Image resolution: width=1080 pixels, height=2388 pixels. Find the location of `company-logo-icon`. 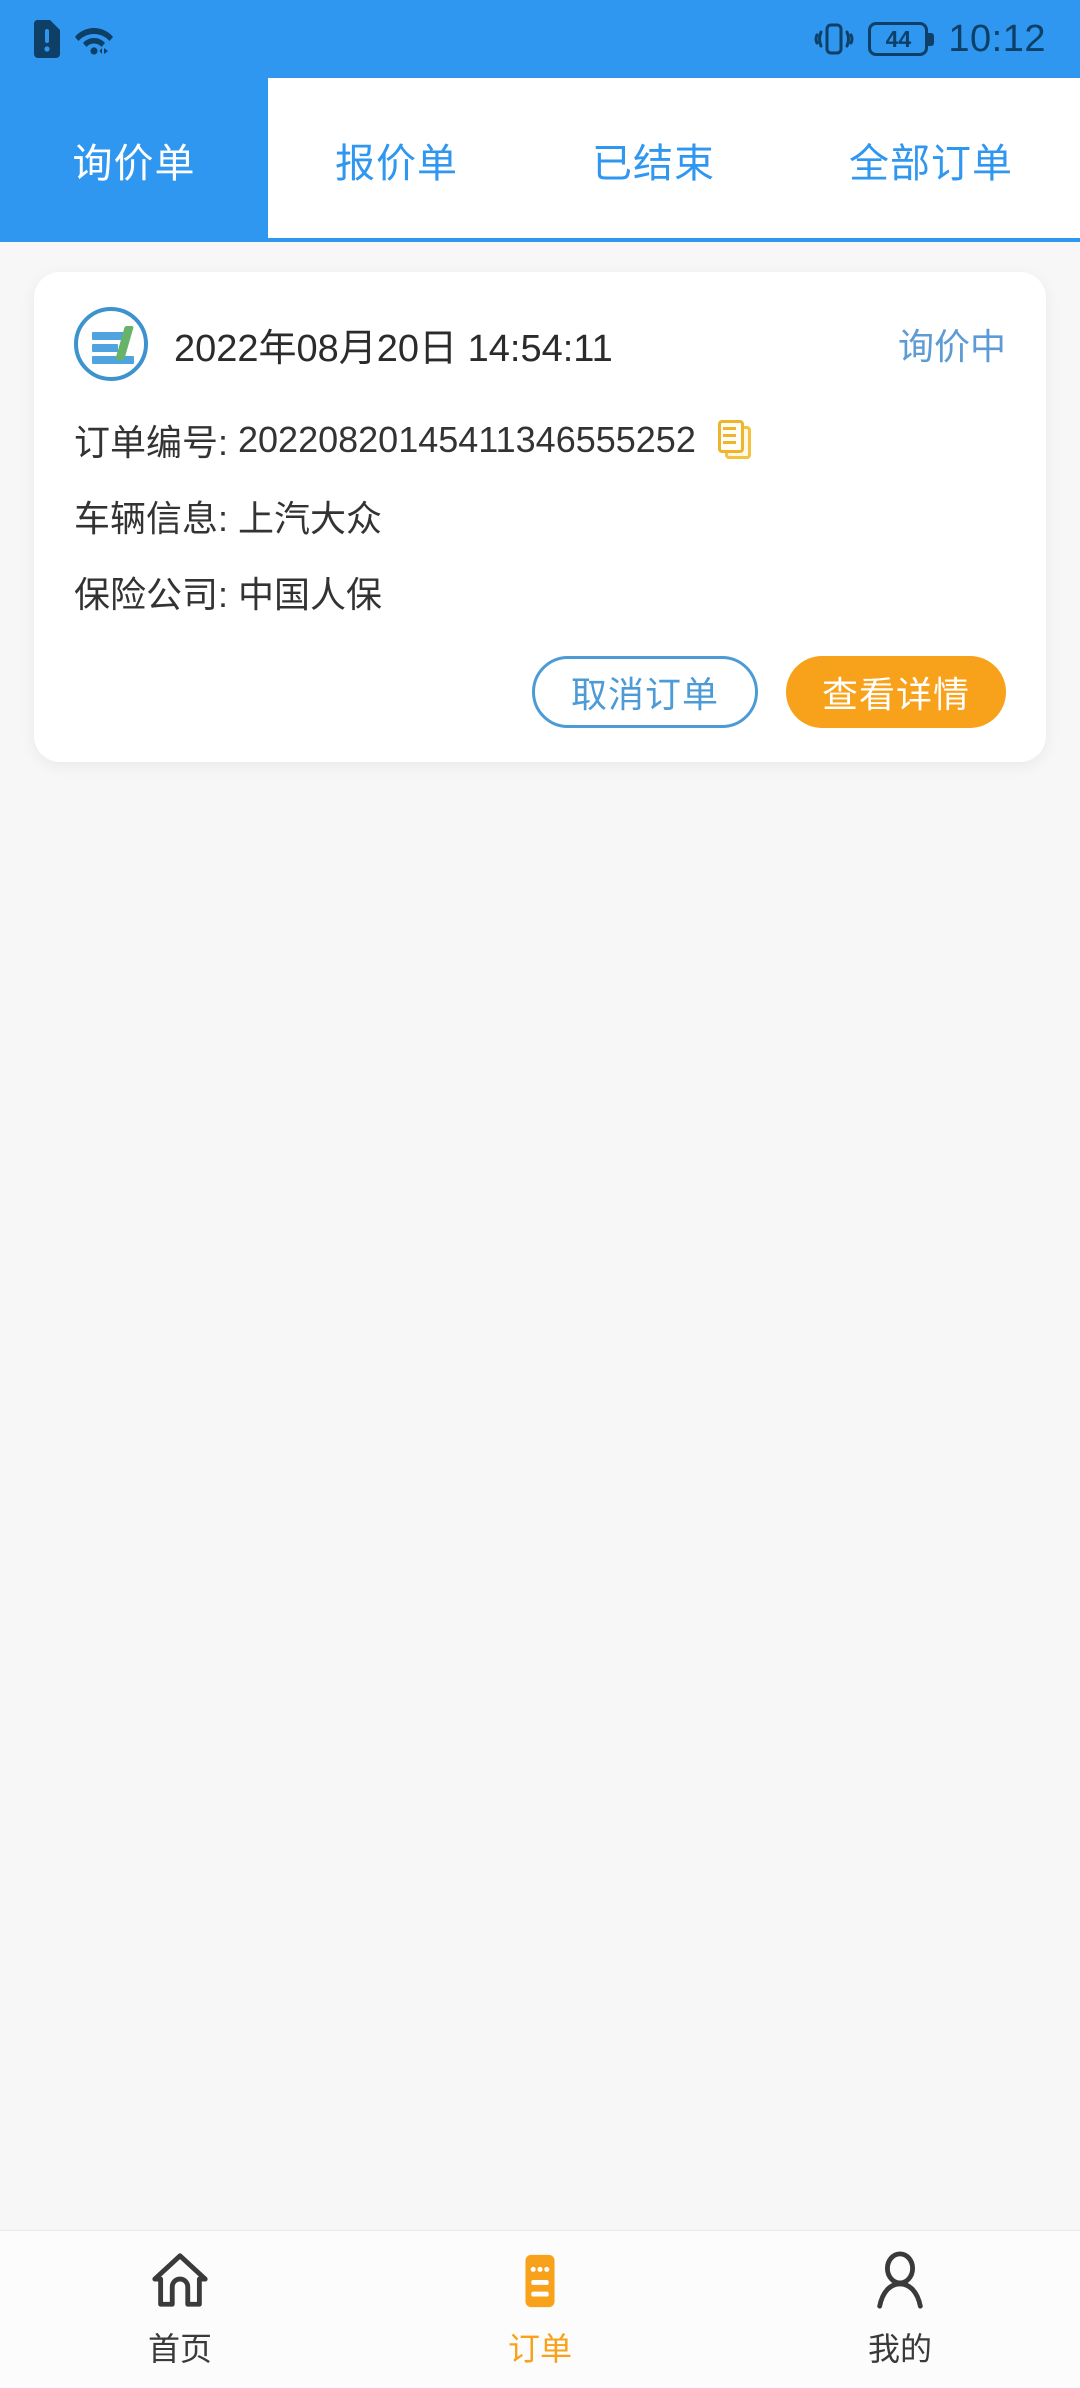

company-logo-icon is located at coordinates (111, 344).